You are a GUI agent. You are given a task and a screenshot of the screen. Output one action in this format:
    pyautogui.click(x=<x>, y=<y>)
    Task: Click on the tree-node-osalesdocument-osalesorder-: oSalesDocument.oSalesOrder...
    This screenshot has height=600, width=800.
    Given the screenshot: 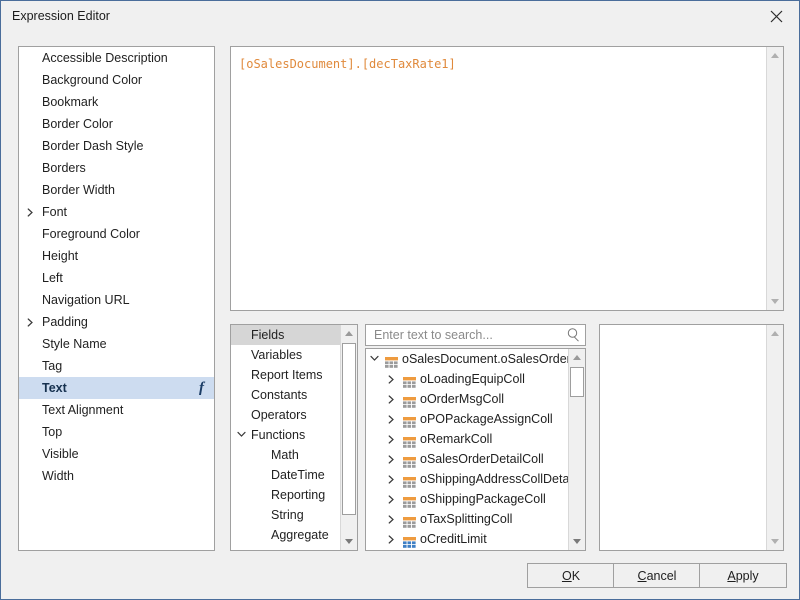 What is the action you would take?
    pyautogui.click(x=475, y=359)
    